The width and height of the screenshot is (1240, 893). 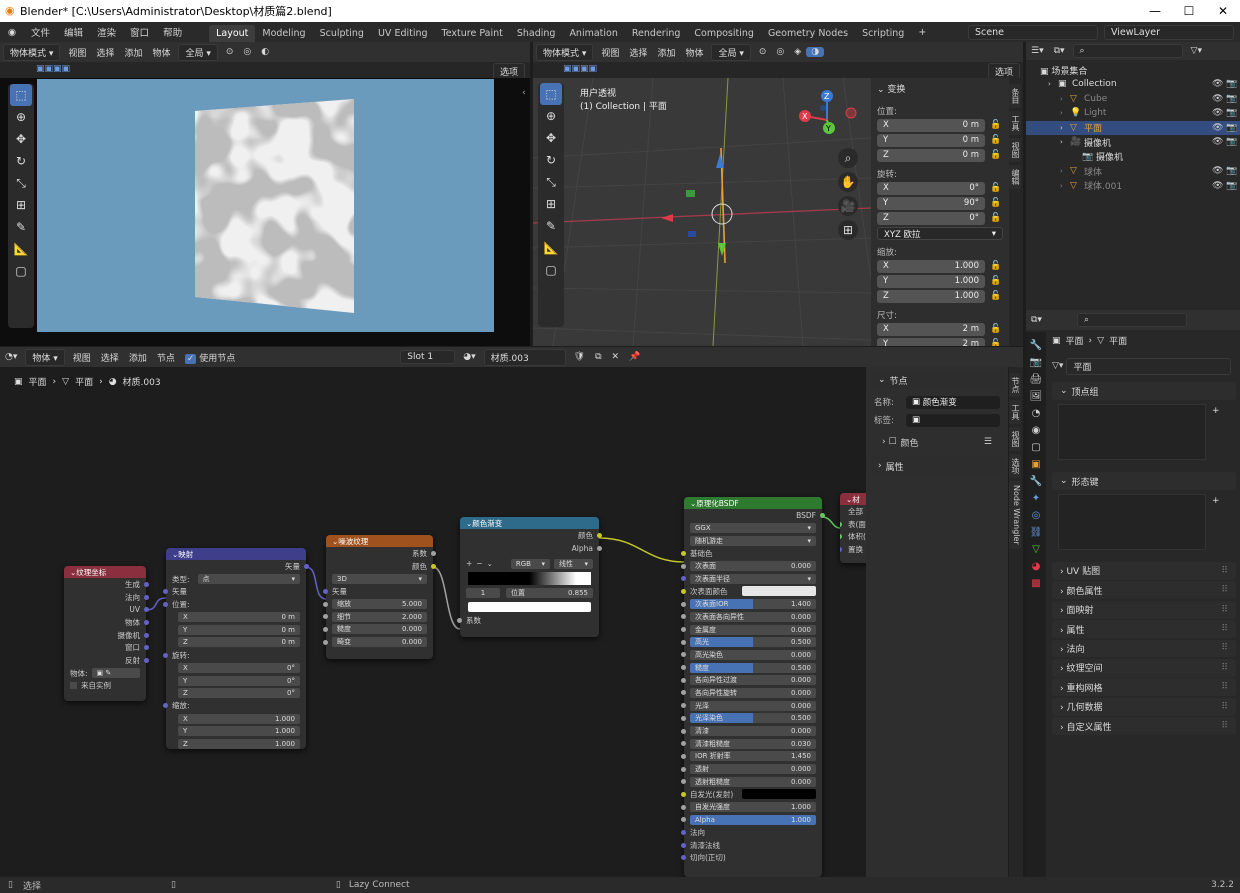 I want to click on mode-dropdown-right: 物体模式 ▾, so click(x=565, y=52).